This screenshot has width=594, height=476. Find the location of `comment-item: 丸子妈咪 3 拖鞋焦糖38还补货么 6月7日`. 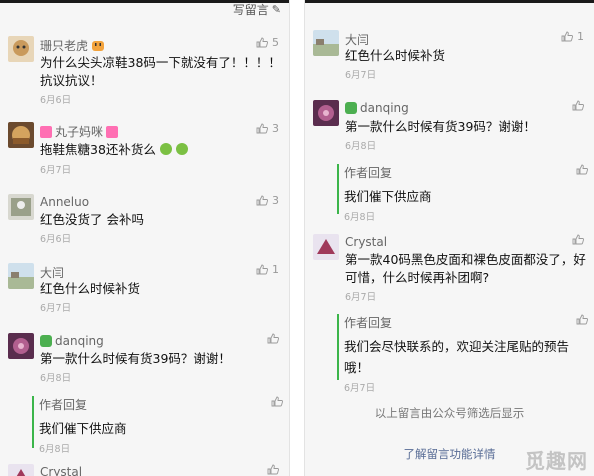

comment-item: 丸子妈咪 3 拖鞋焦糖38还补货么 6月7日 is located at coordinates (145, 149).